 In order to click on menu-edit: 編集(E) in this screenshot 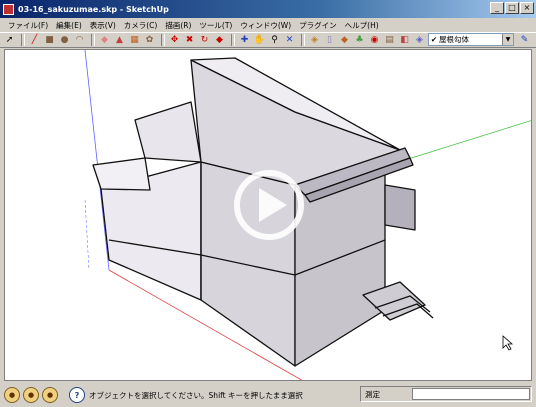, I will do `click(69, 25)`.